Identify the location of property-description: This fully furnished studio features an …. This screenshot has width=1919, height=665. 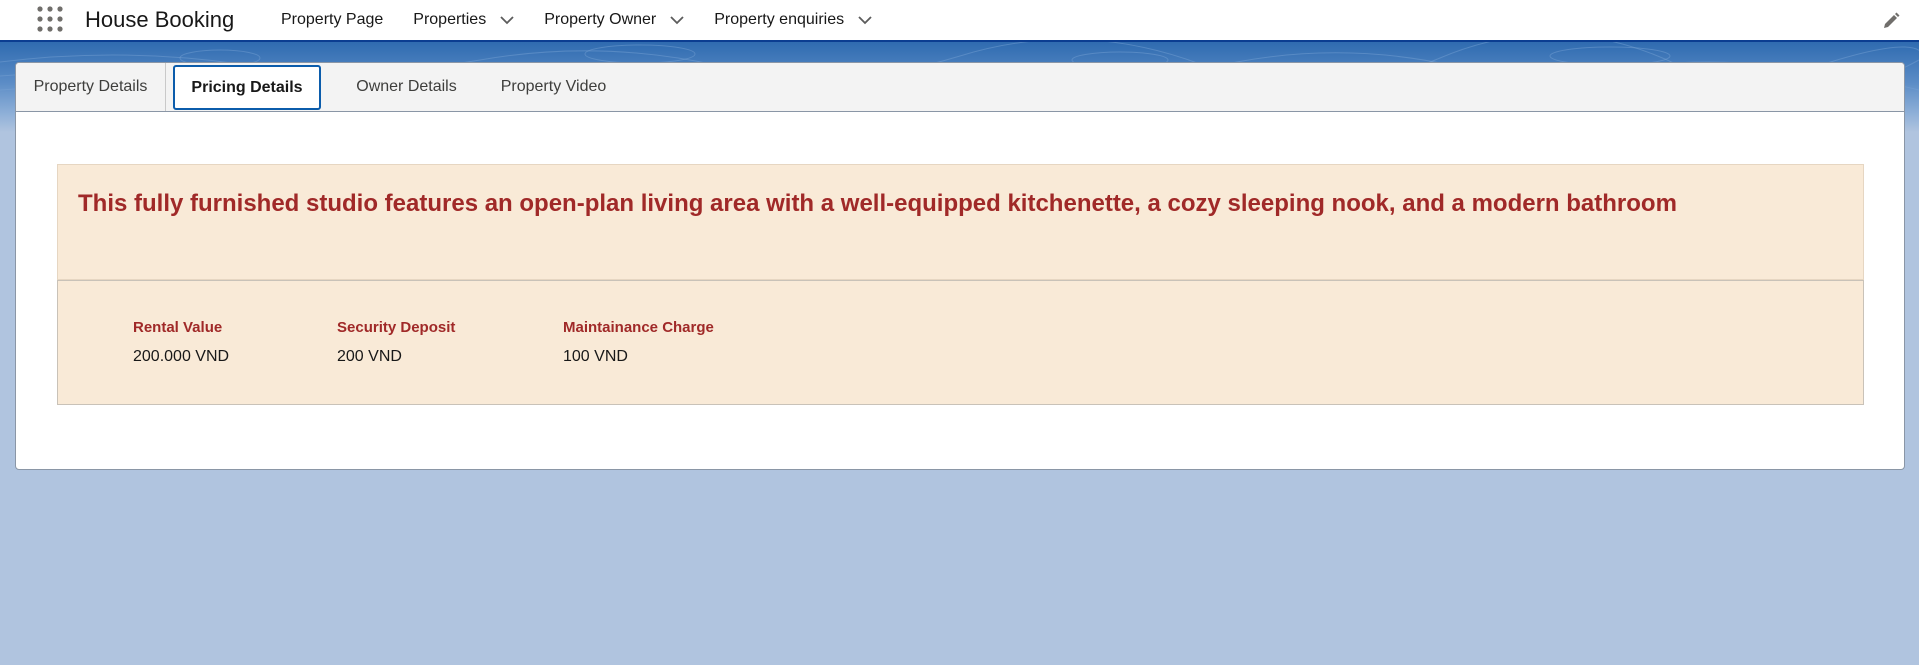
(877, 203).